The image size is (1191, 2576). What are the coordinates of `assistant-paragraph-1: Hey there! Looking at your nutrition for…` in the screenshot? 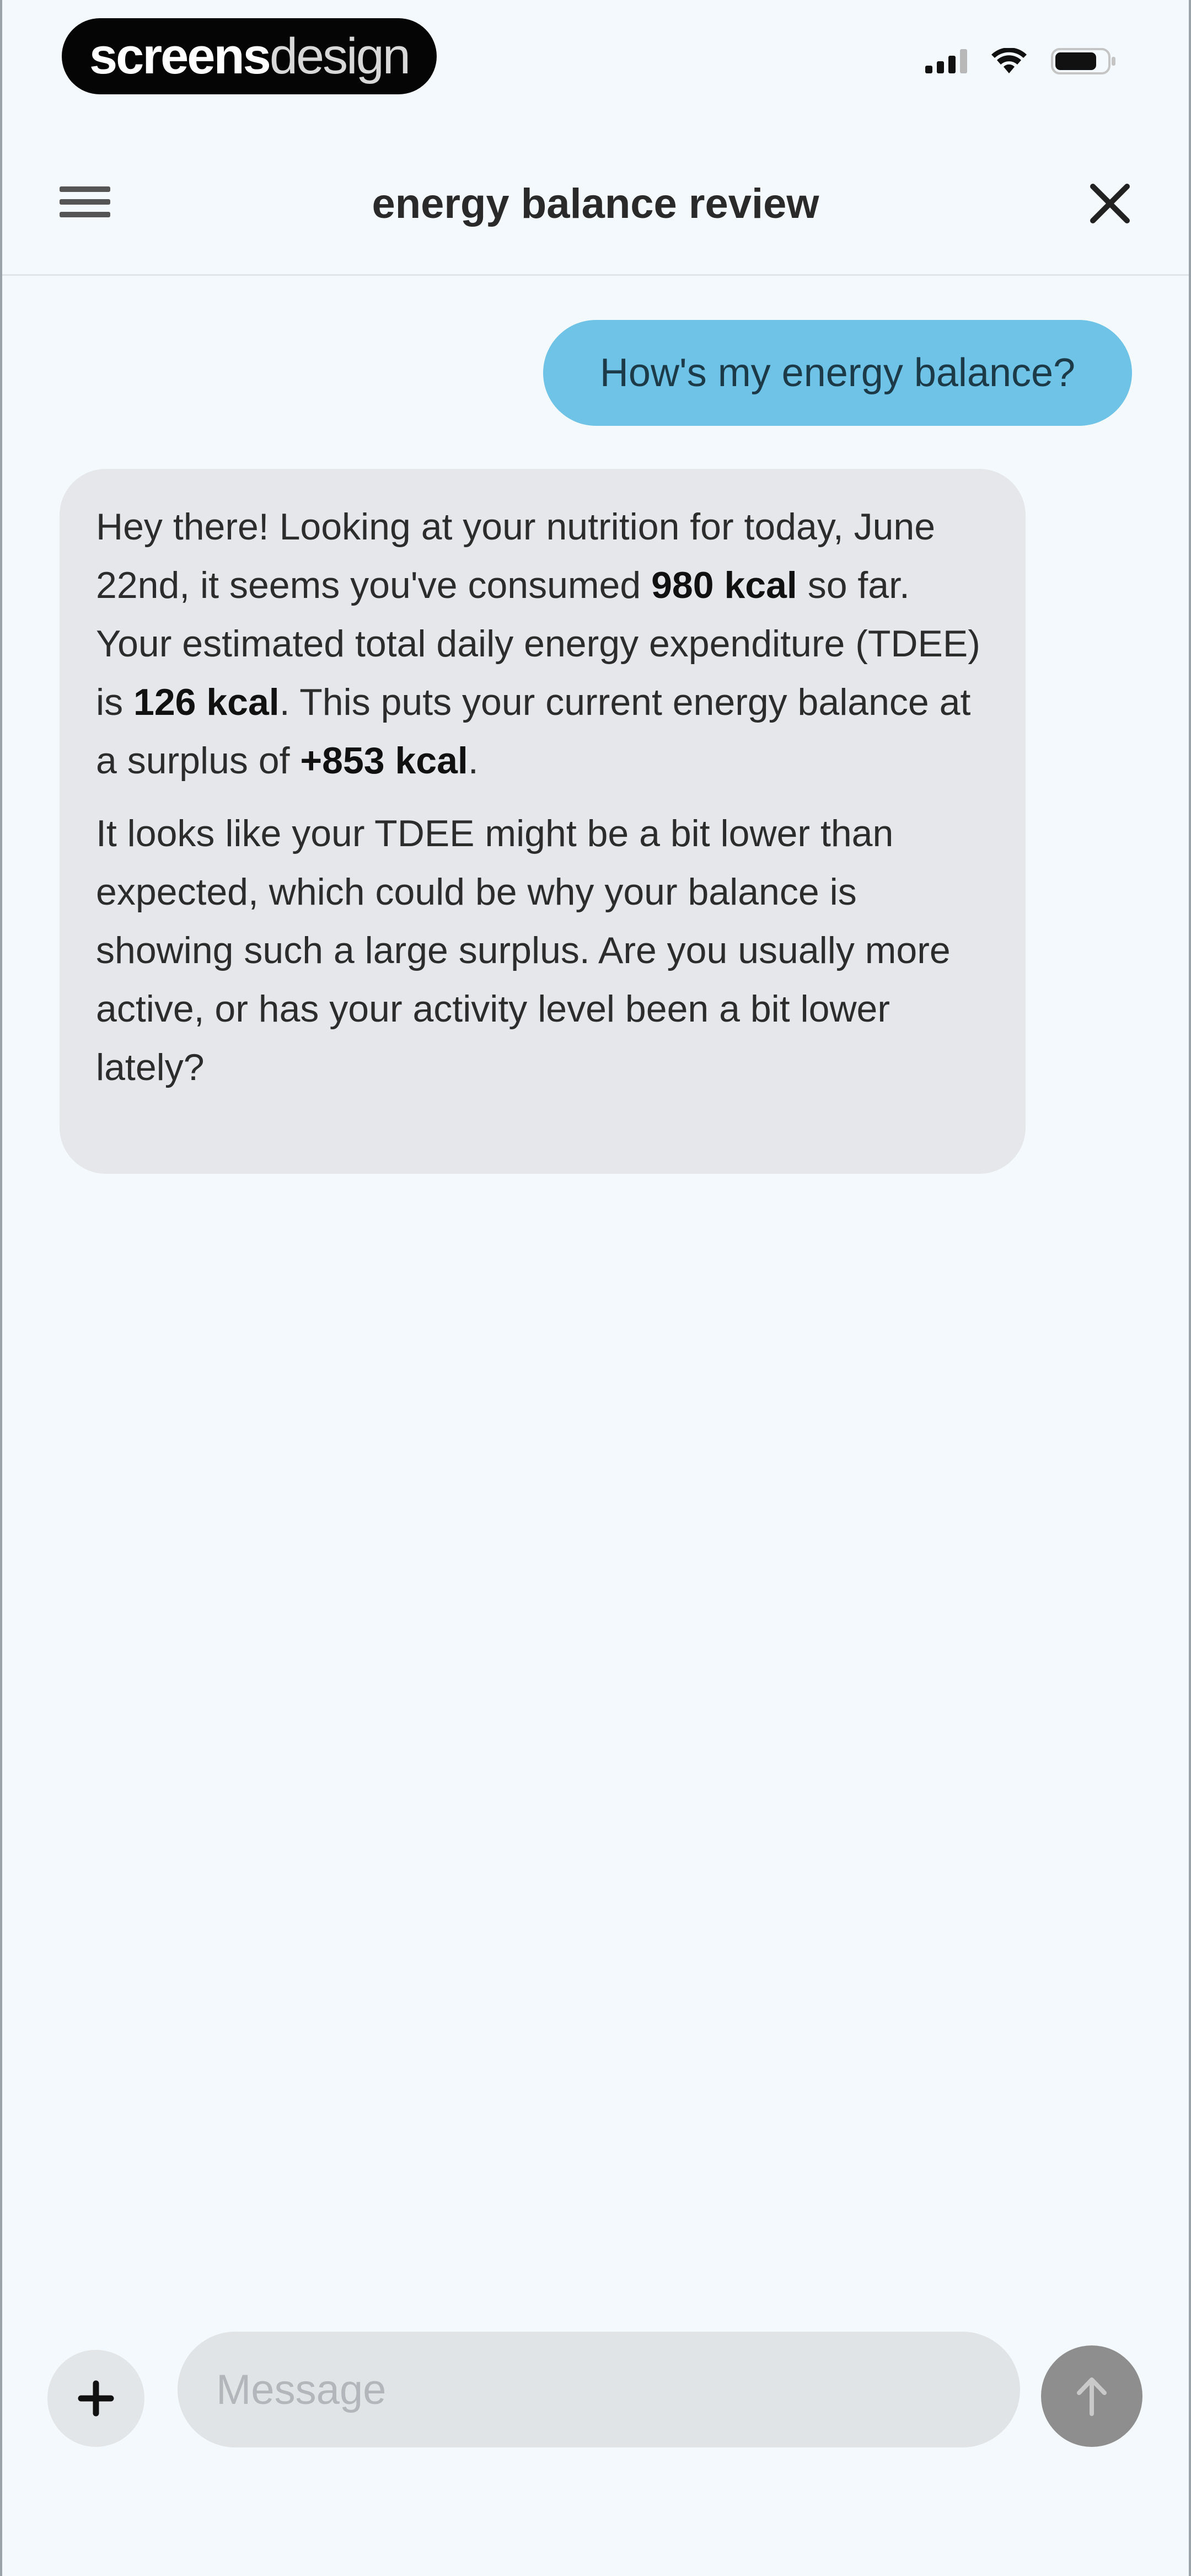 It's located at (542, 644).